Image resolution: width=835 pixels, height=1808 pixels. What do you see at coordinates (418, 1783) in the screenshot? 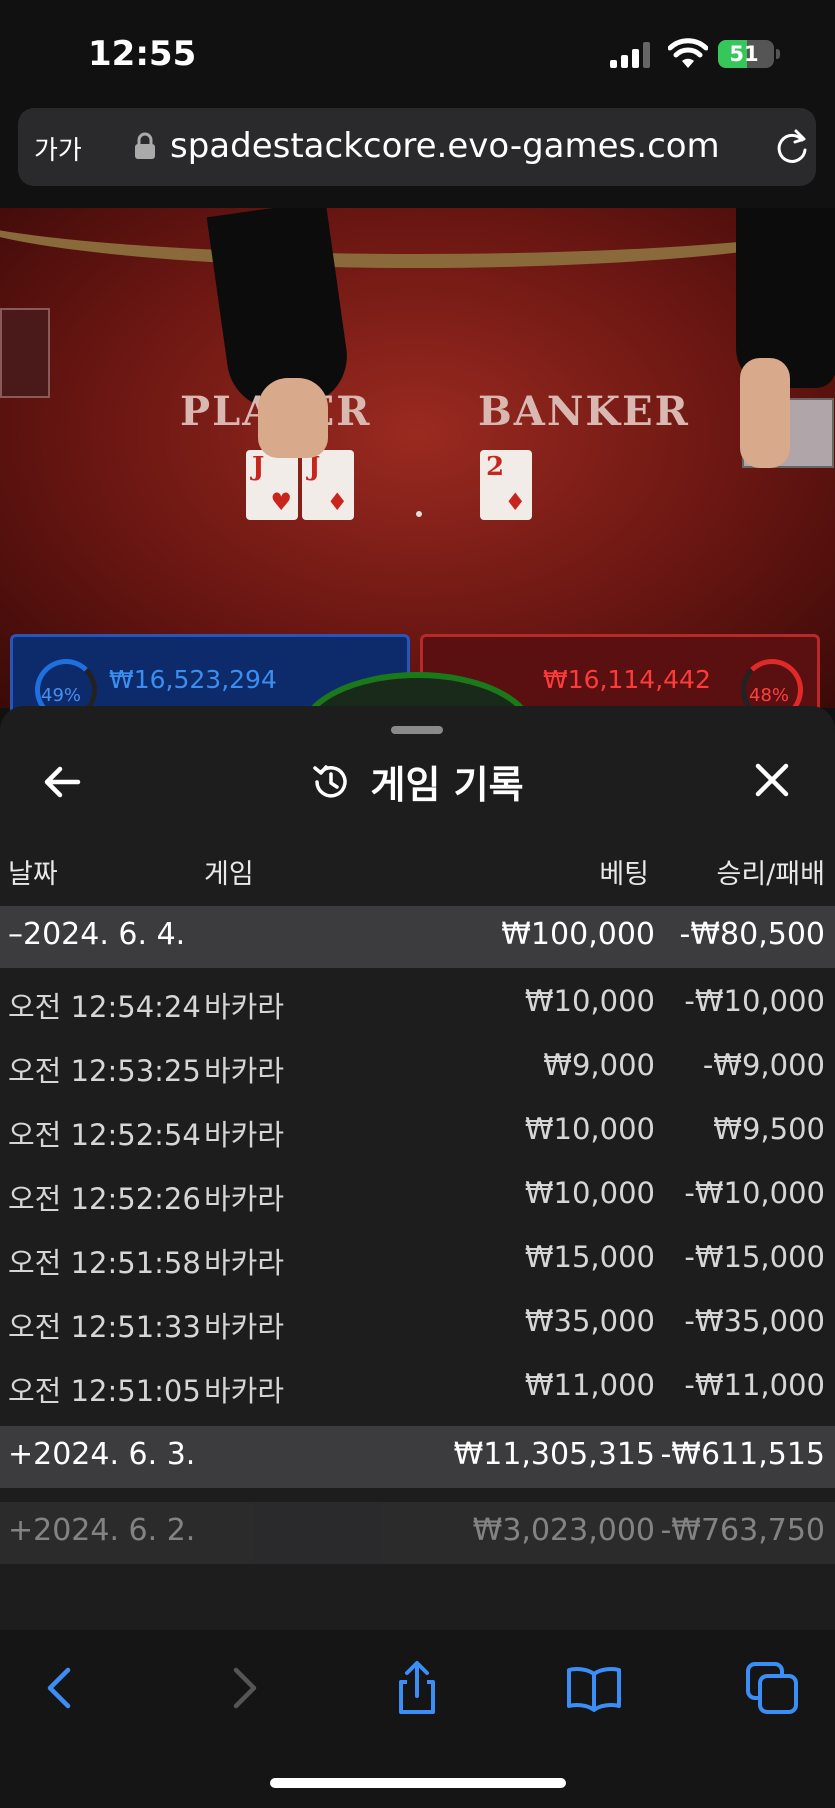
I see `home-indicator` at bounding box center [418, 1783].